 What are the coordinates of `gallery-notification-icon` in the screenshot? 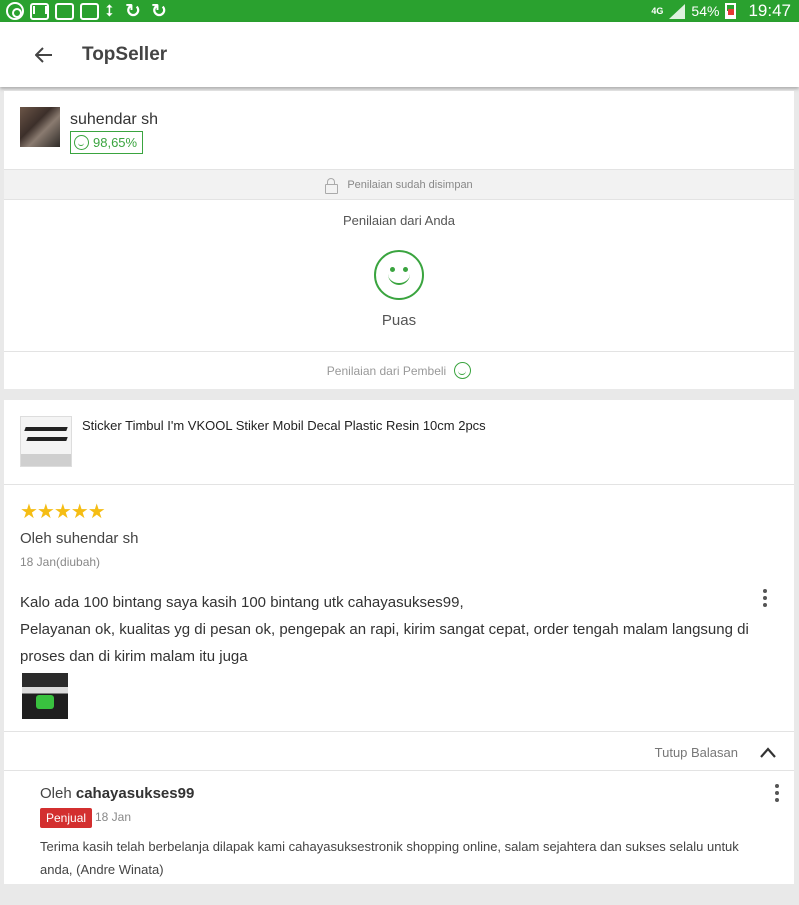 It's located at (64, 11).